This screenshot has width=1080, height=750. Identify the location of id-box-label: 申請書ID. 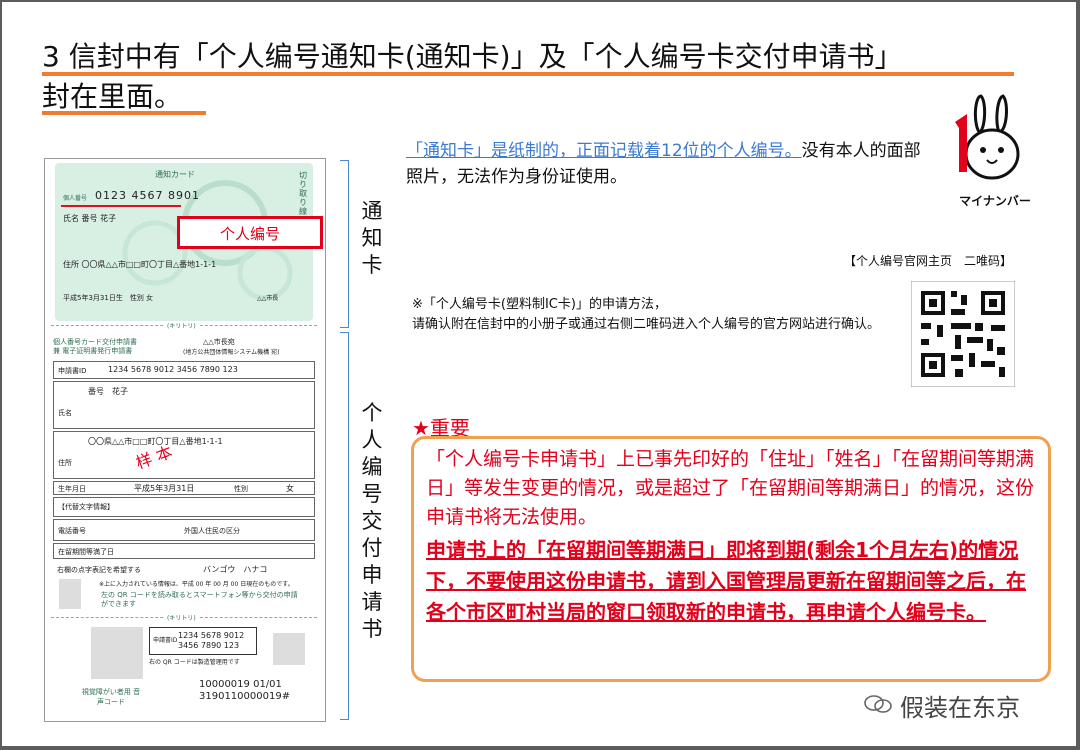
(165, 640).